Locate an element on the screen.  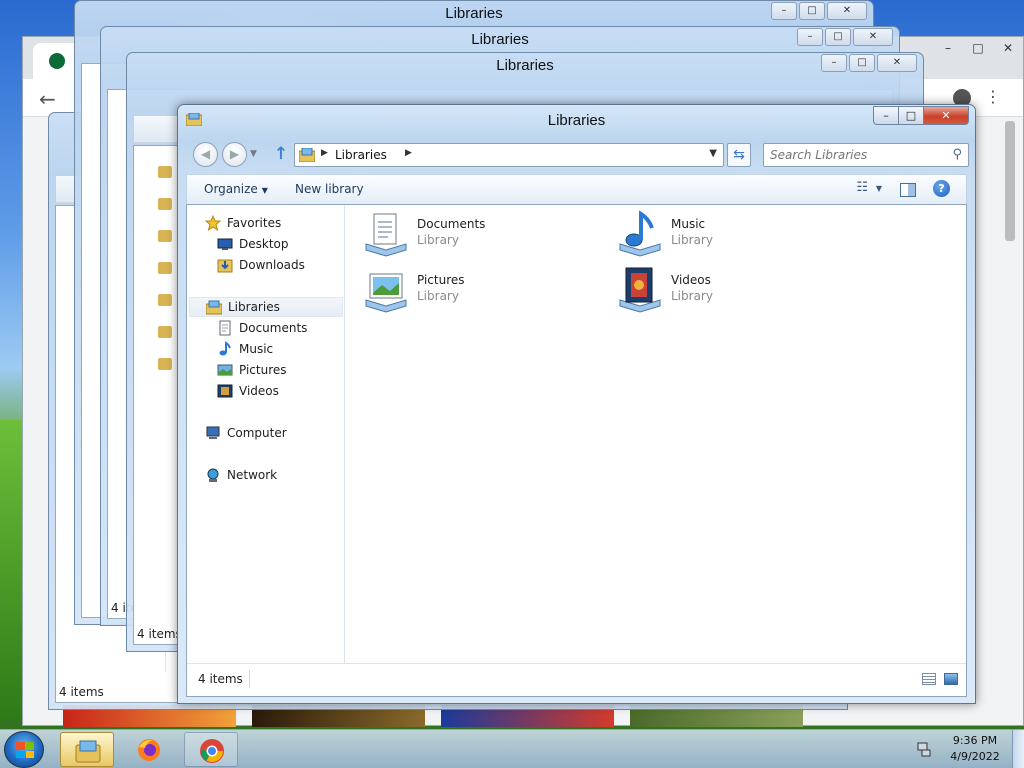
explorer-icon is located at coordinates (88, 751).